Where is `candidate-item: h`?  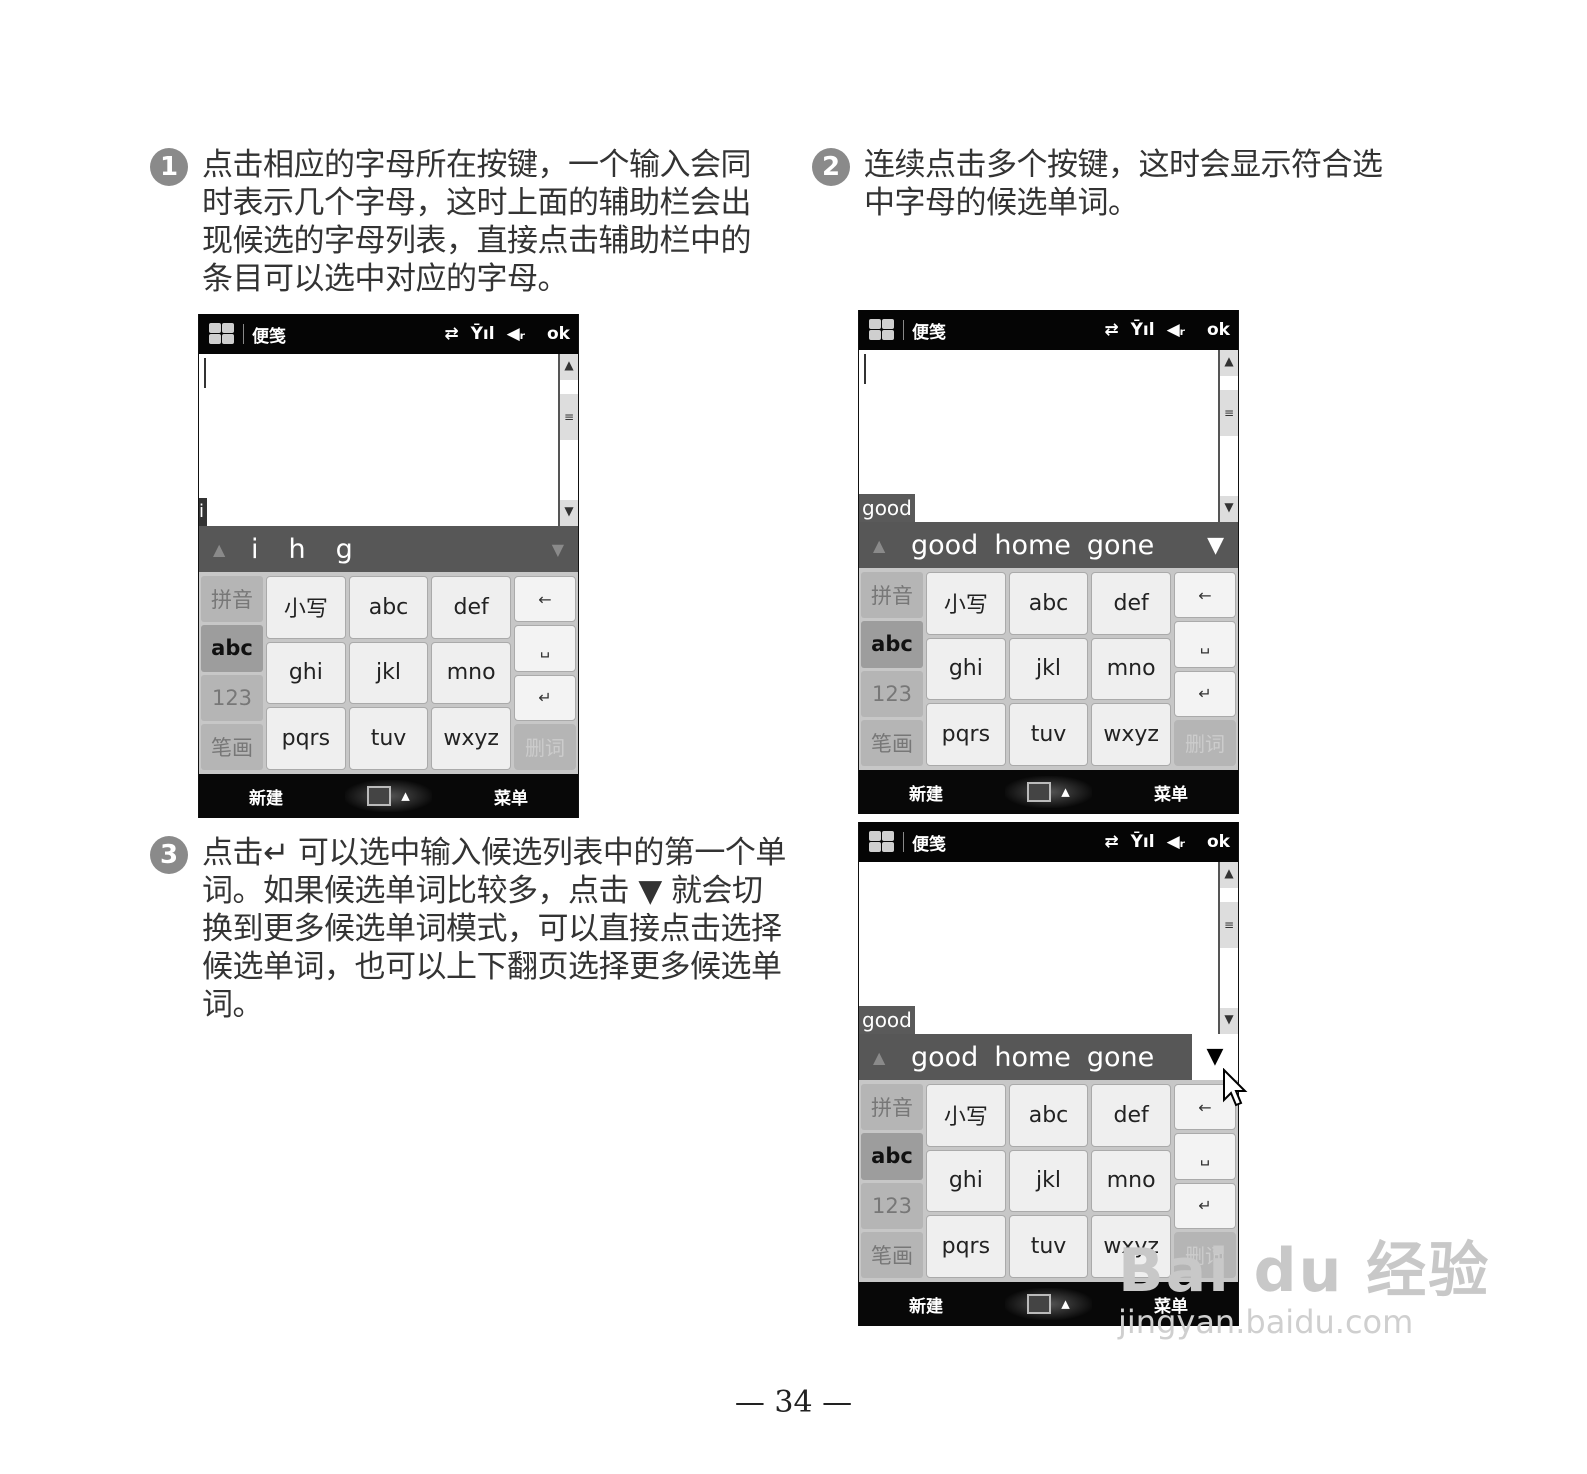
candidate-item: h is located at coordinates (297, 549).